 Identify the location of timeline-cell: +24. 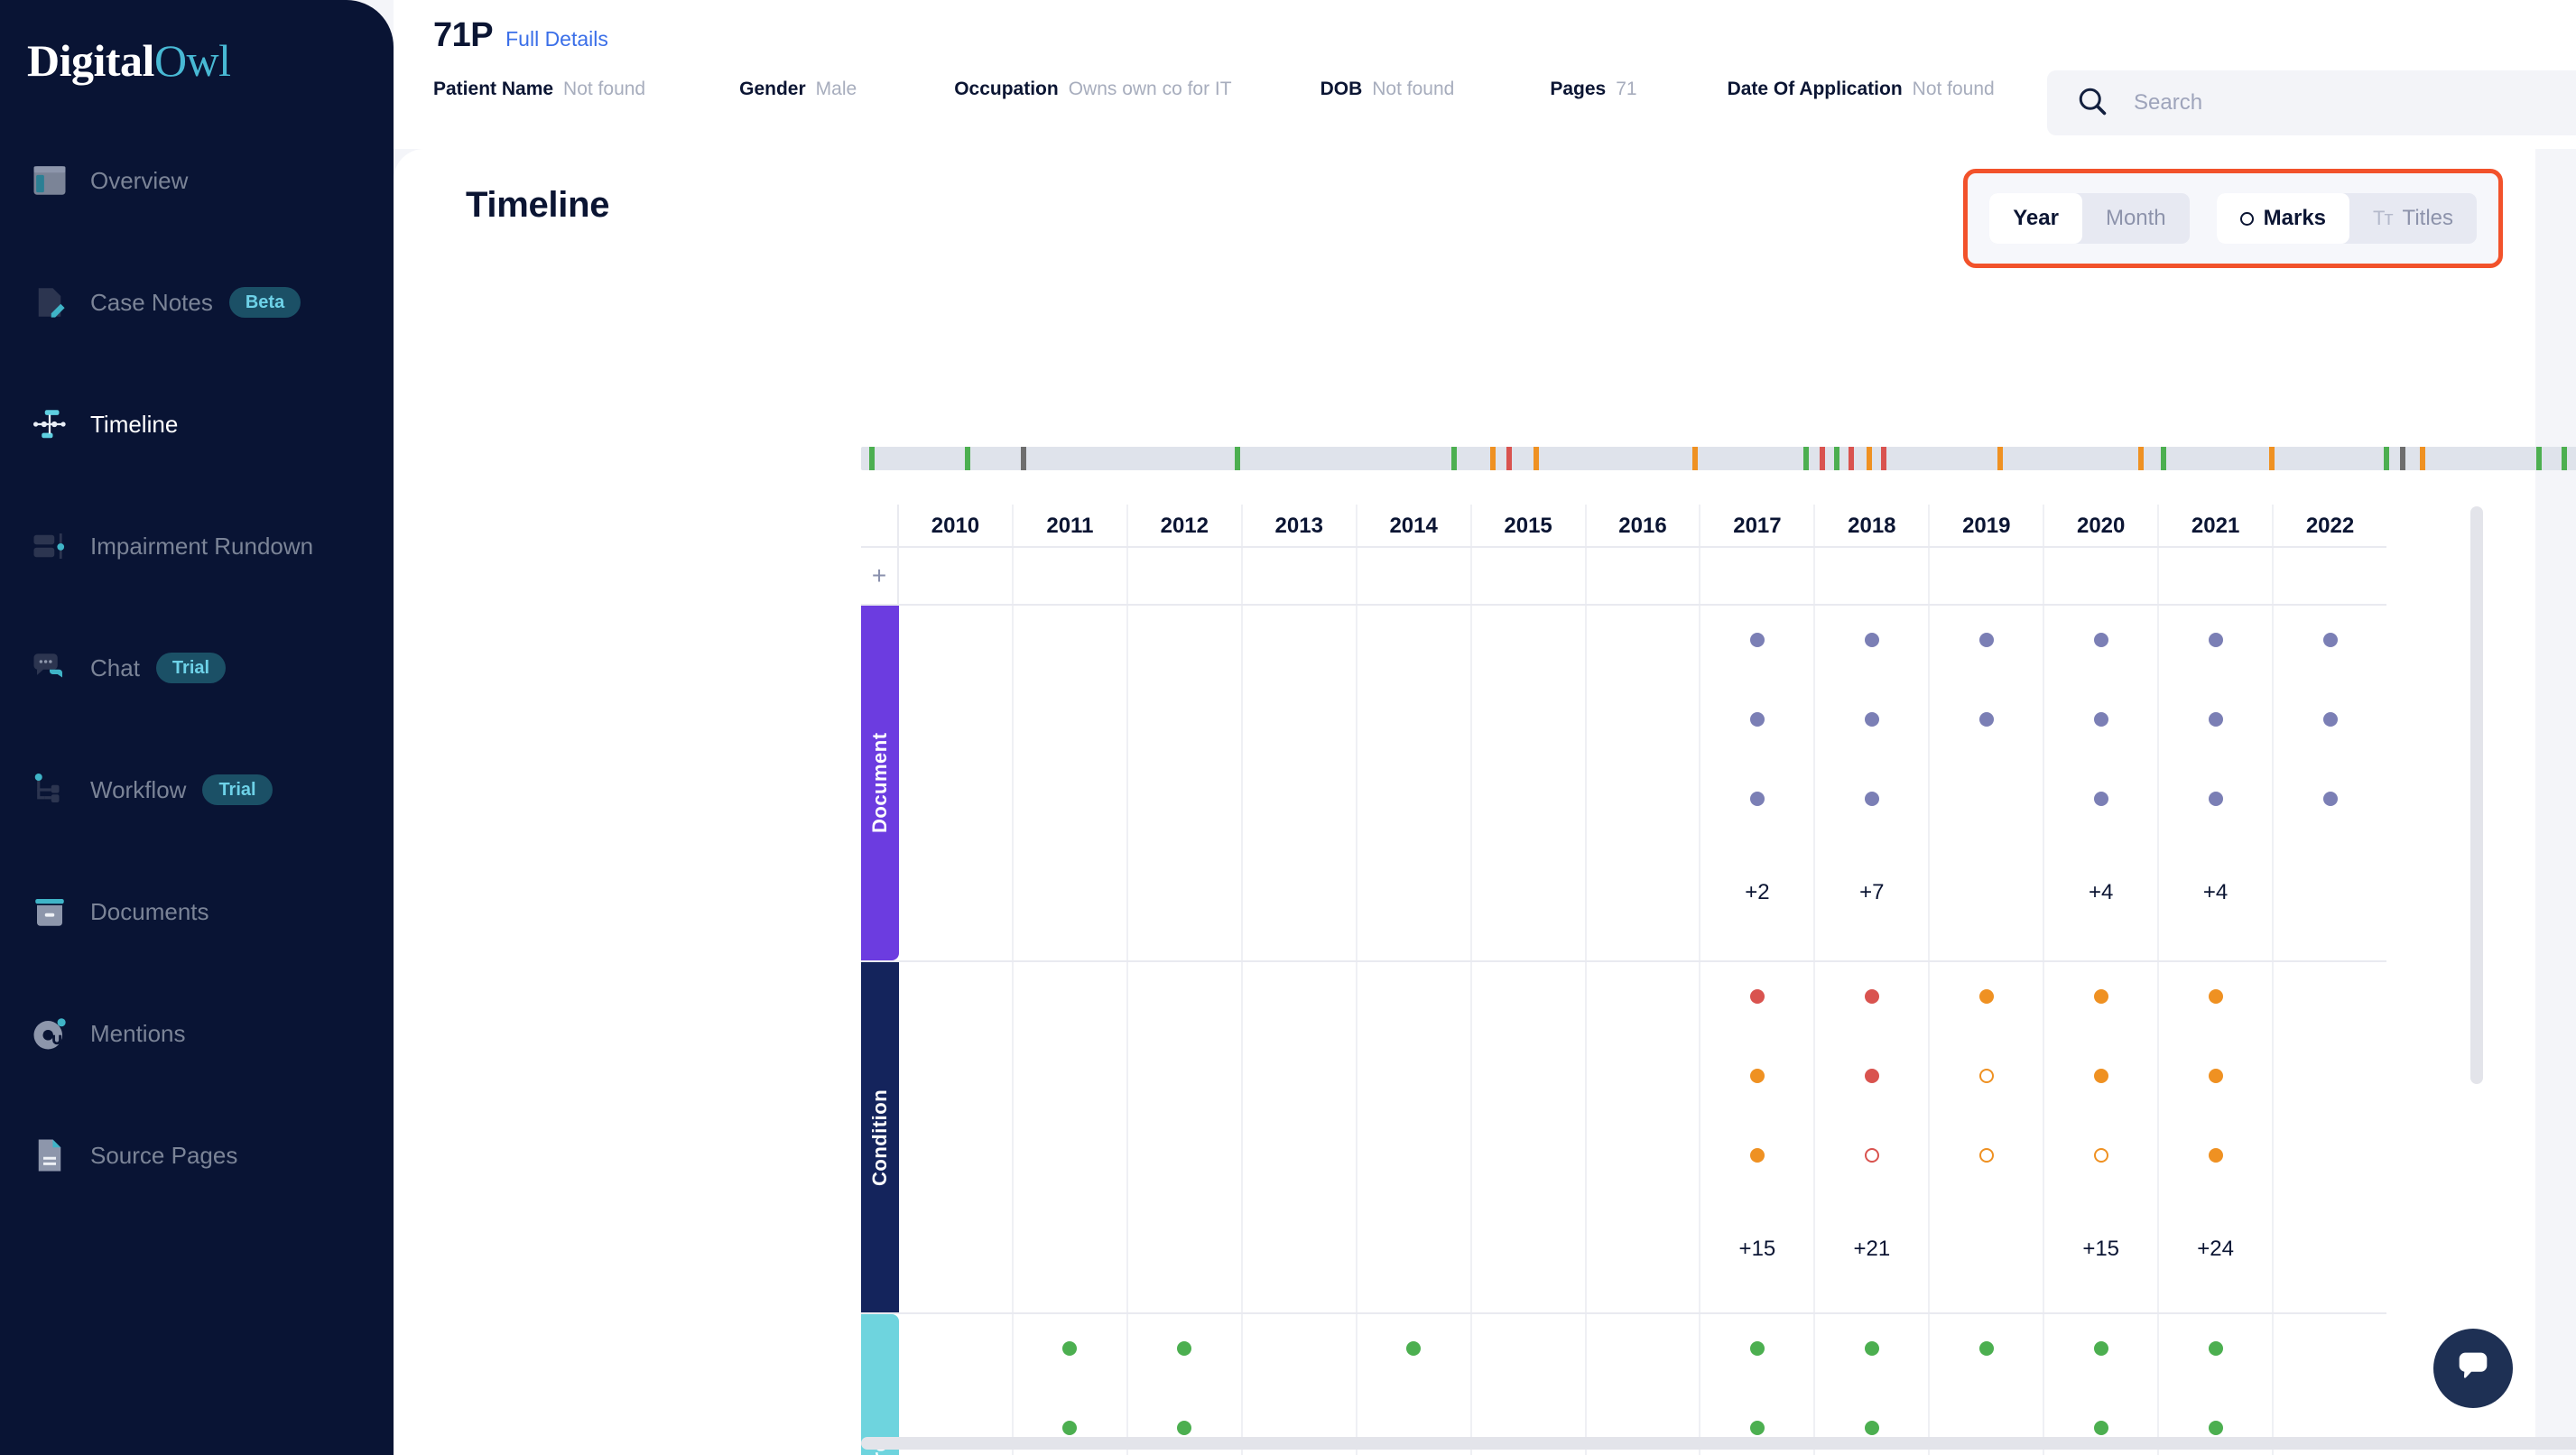
(2217, 1137).